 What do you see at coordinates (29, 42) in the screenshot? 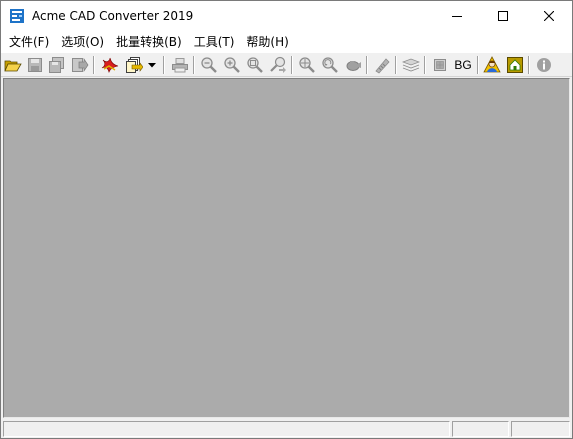
I see `menu-file: 文件(F)` at bounding box center [29, 42].